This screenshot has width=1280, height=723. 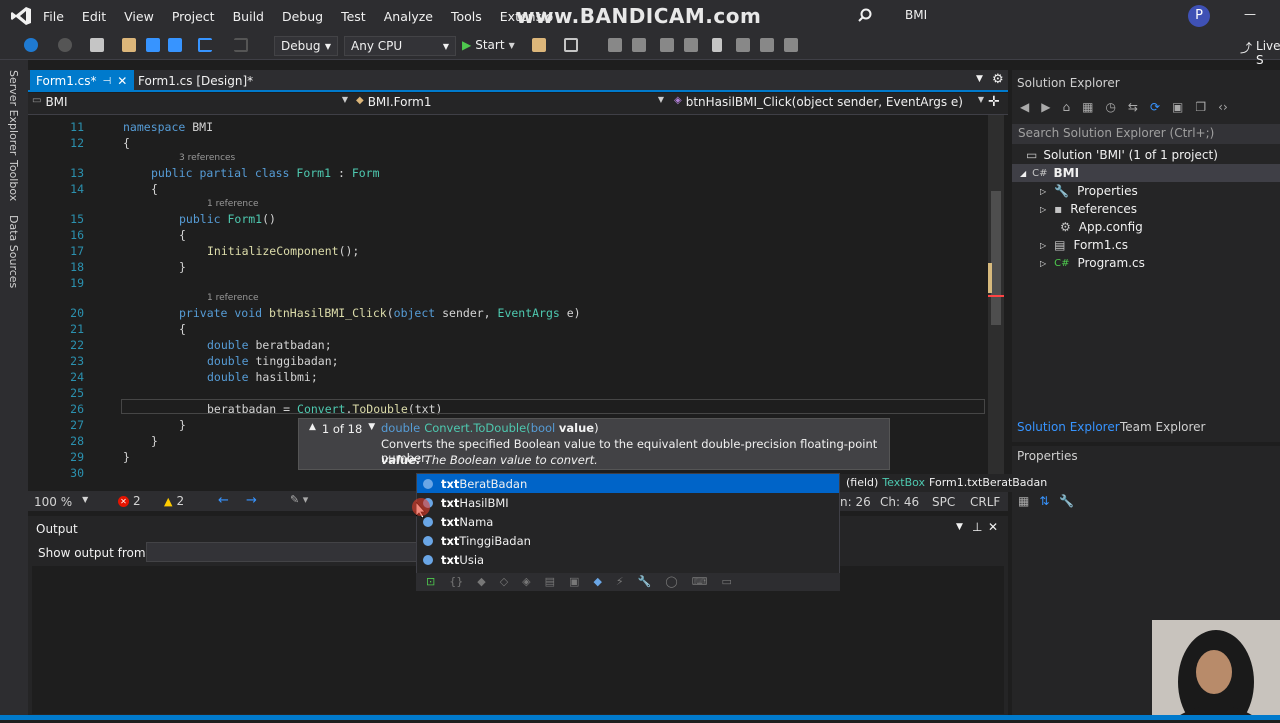 I want to click on pin-icon: ⊥, so click(x=977, y=527).